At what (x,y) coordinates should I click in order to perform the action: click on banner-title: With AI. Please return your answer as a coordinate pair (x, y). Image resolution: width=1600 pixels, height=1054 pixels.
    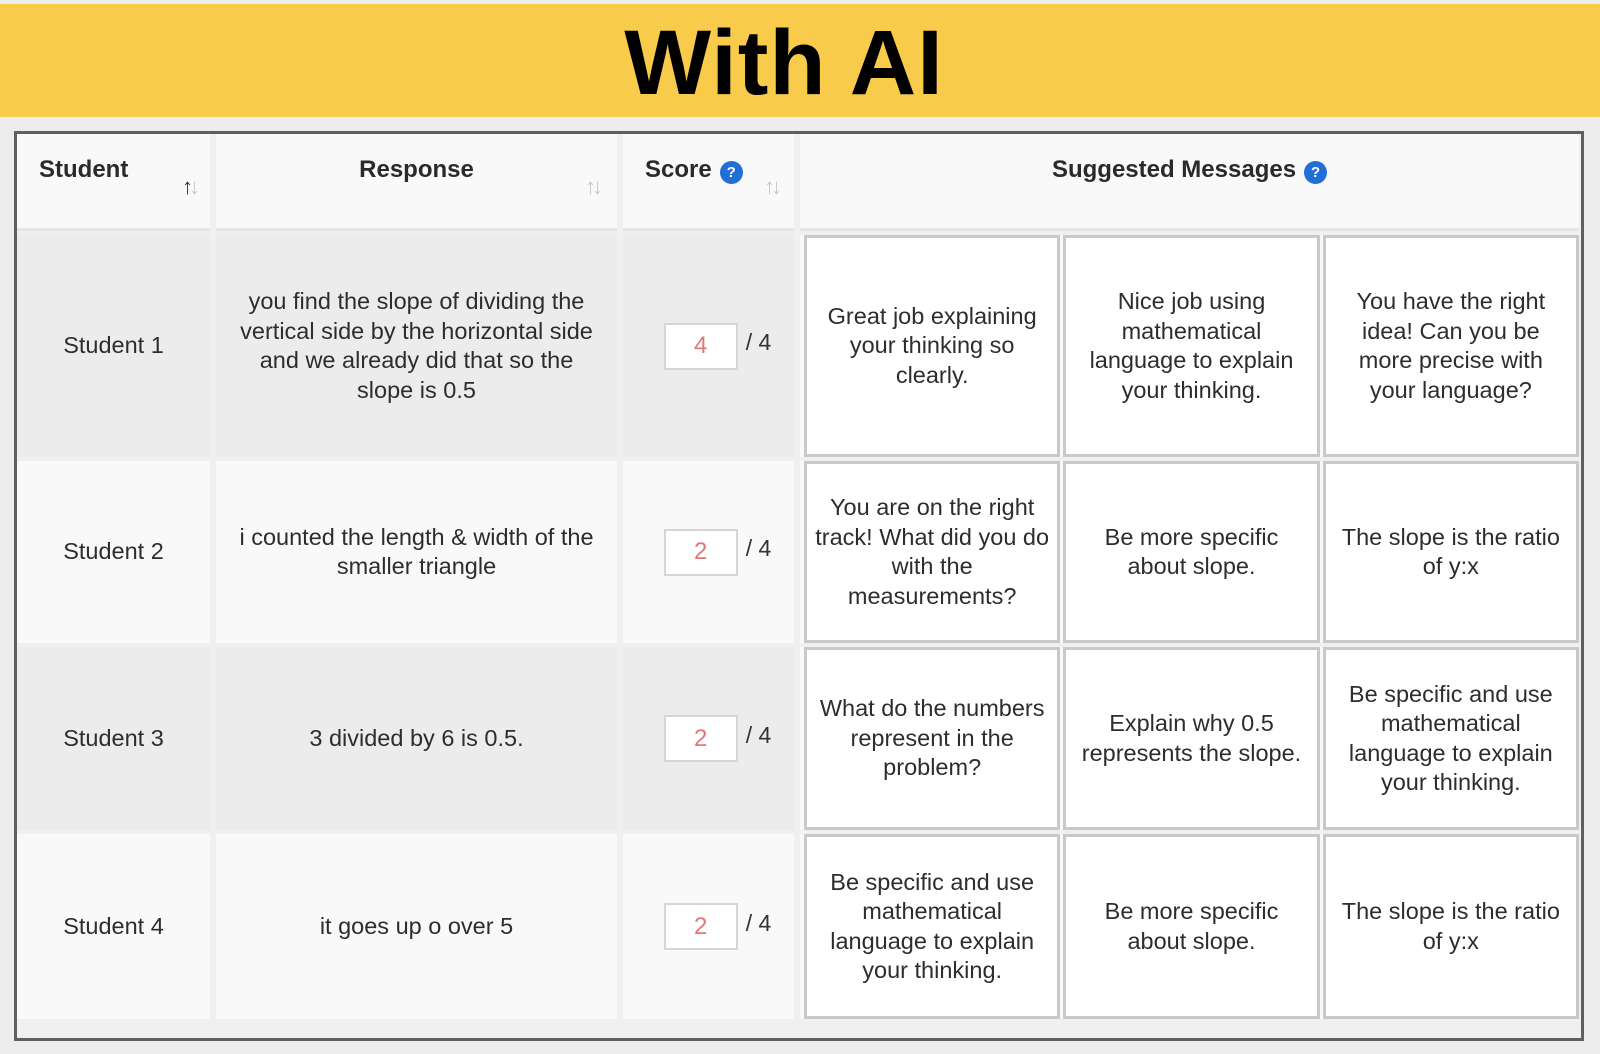
    Looking at the image, I should click on (784, 63).